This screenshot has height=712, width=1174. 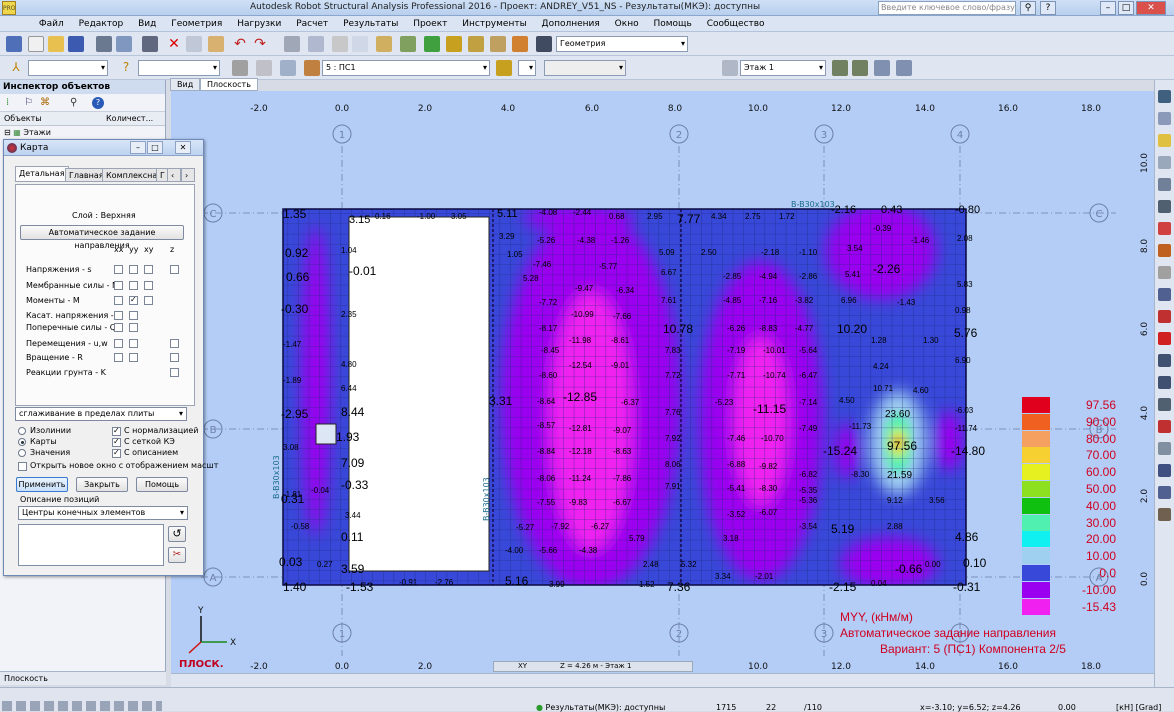 What do you see at coordinates (116, 431) in the screenshot?
I see `normalization-checkbox` at bounding box center [116, 431].